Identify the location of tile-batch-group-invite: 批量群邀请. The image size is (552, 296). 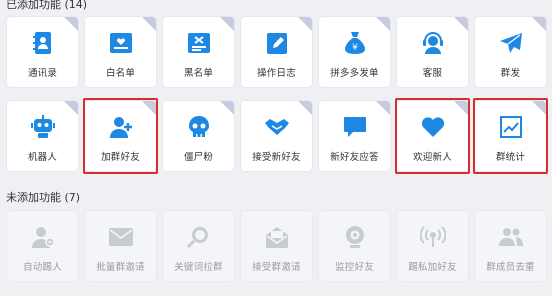
(120, 246).